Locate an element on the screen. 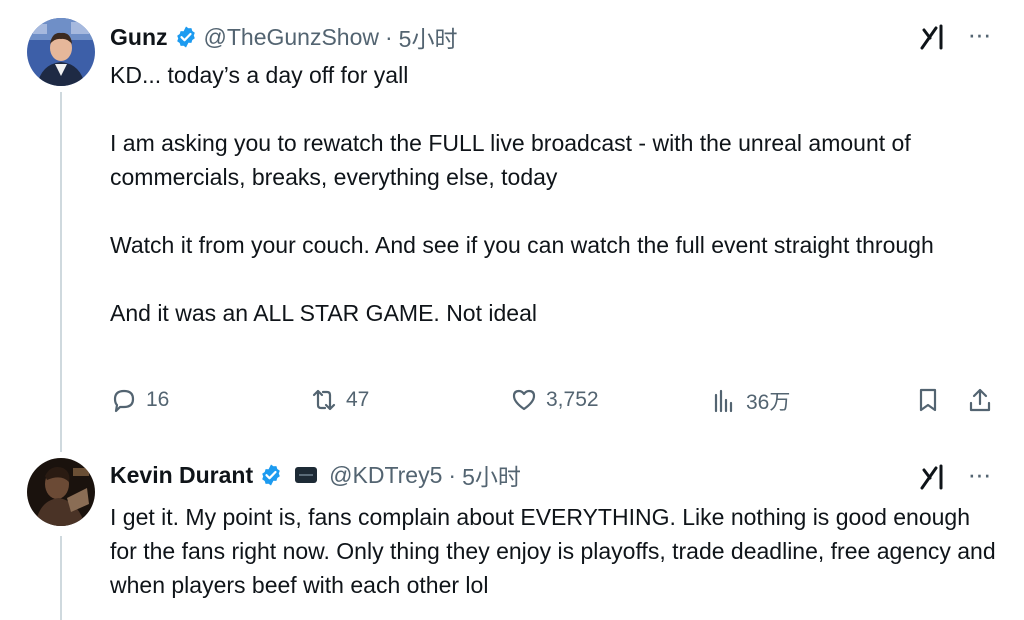 The height and width of the screenshot is (620, 1024). reply-button: 16 is located at coordinates (139, 400).